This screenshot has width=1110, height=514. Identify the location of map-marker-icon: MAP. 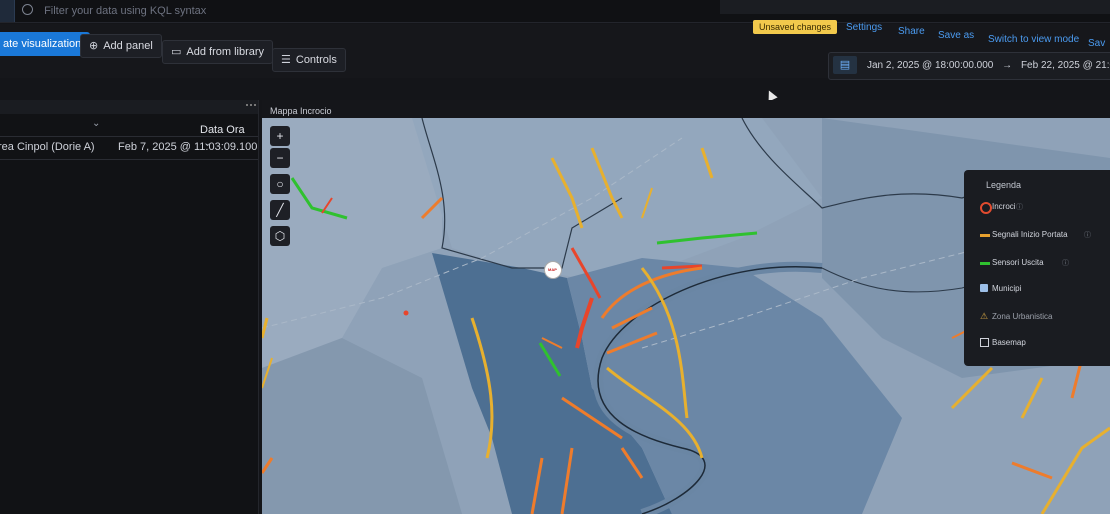
(553, 270).